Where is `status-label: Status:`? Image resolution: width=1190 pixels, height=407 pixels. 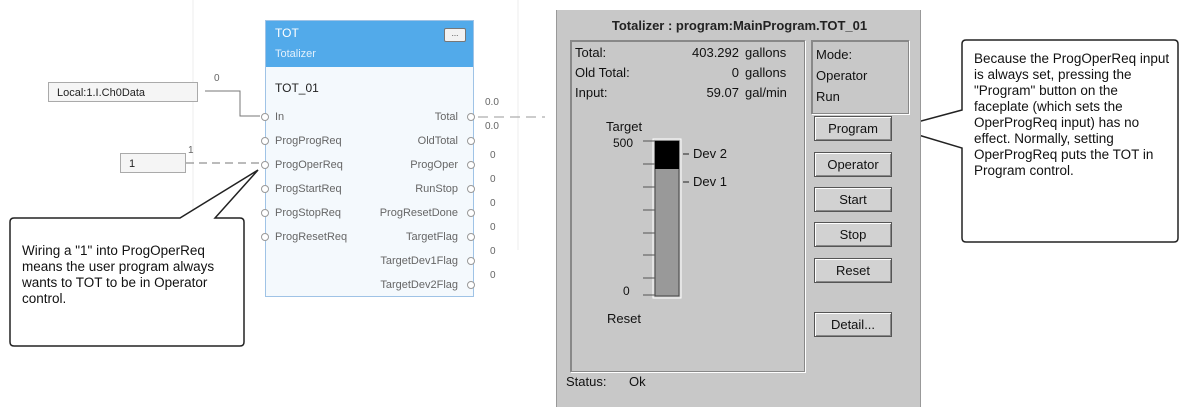
status-label: Status: is located at coordinates (586, 381).